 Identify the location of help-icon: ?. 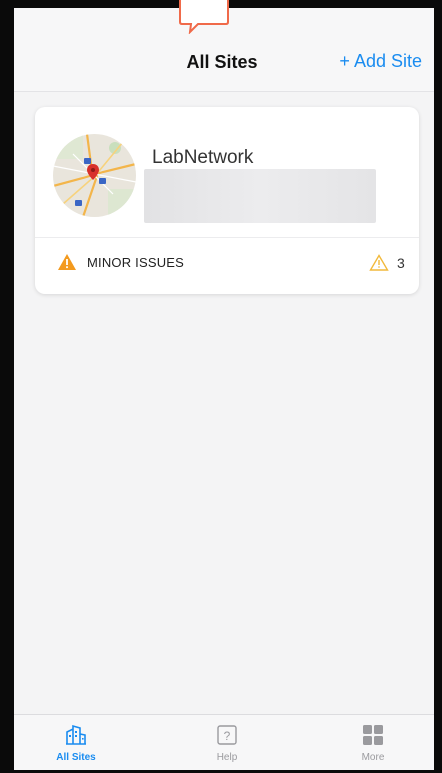
(227, 735).